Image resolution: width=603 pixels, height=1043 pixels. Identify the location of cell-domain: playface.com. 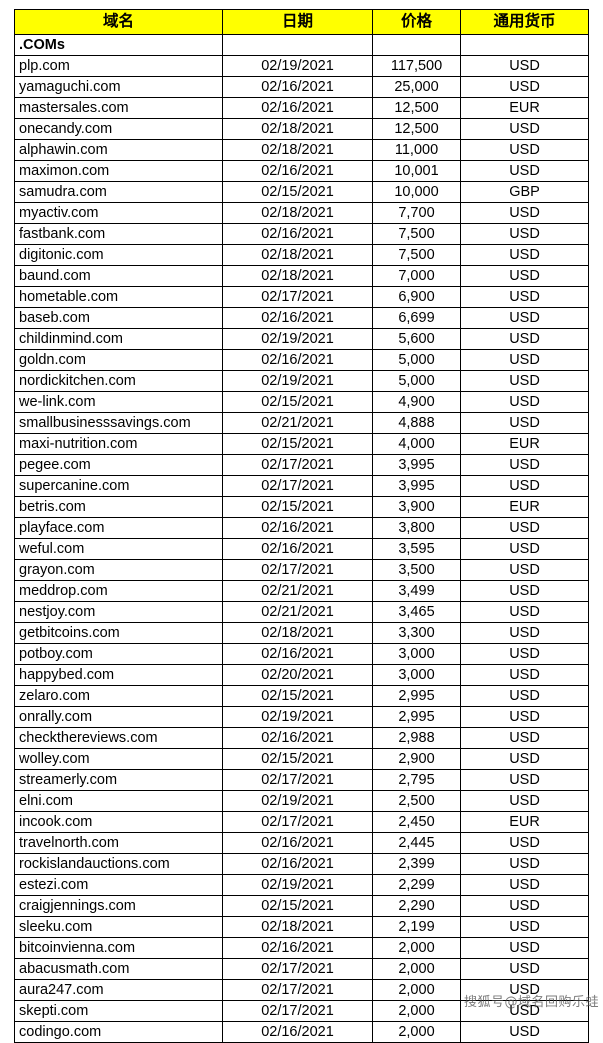
(118, 528).